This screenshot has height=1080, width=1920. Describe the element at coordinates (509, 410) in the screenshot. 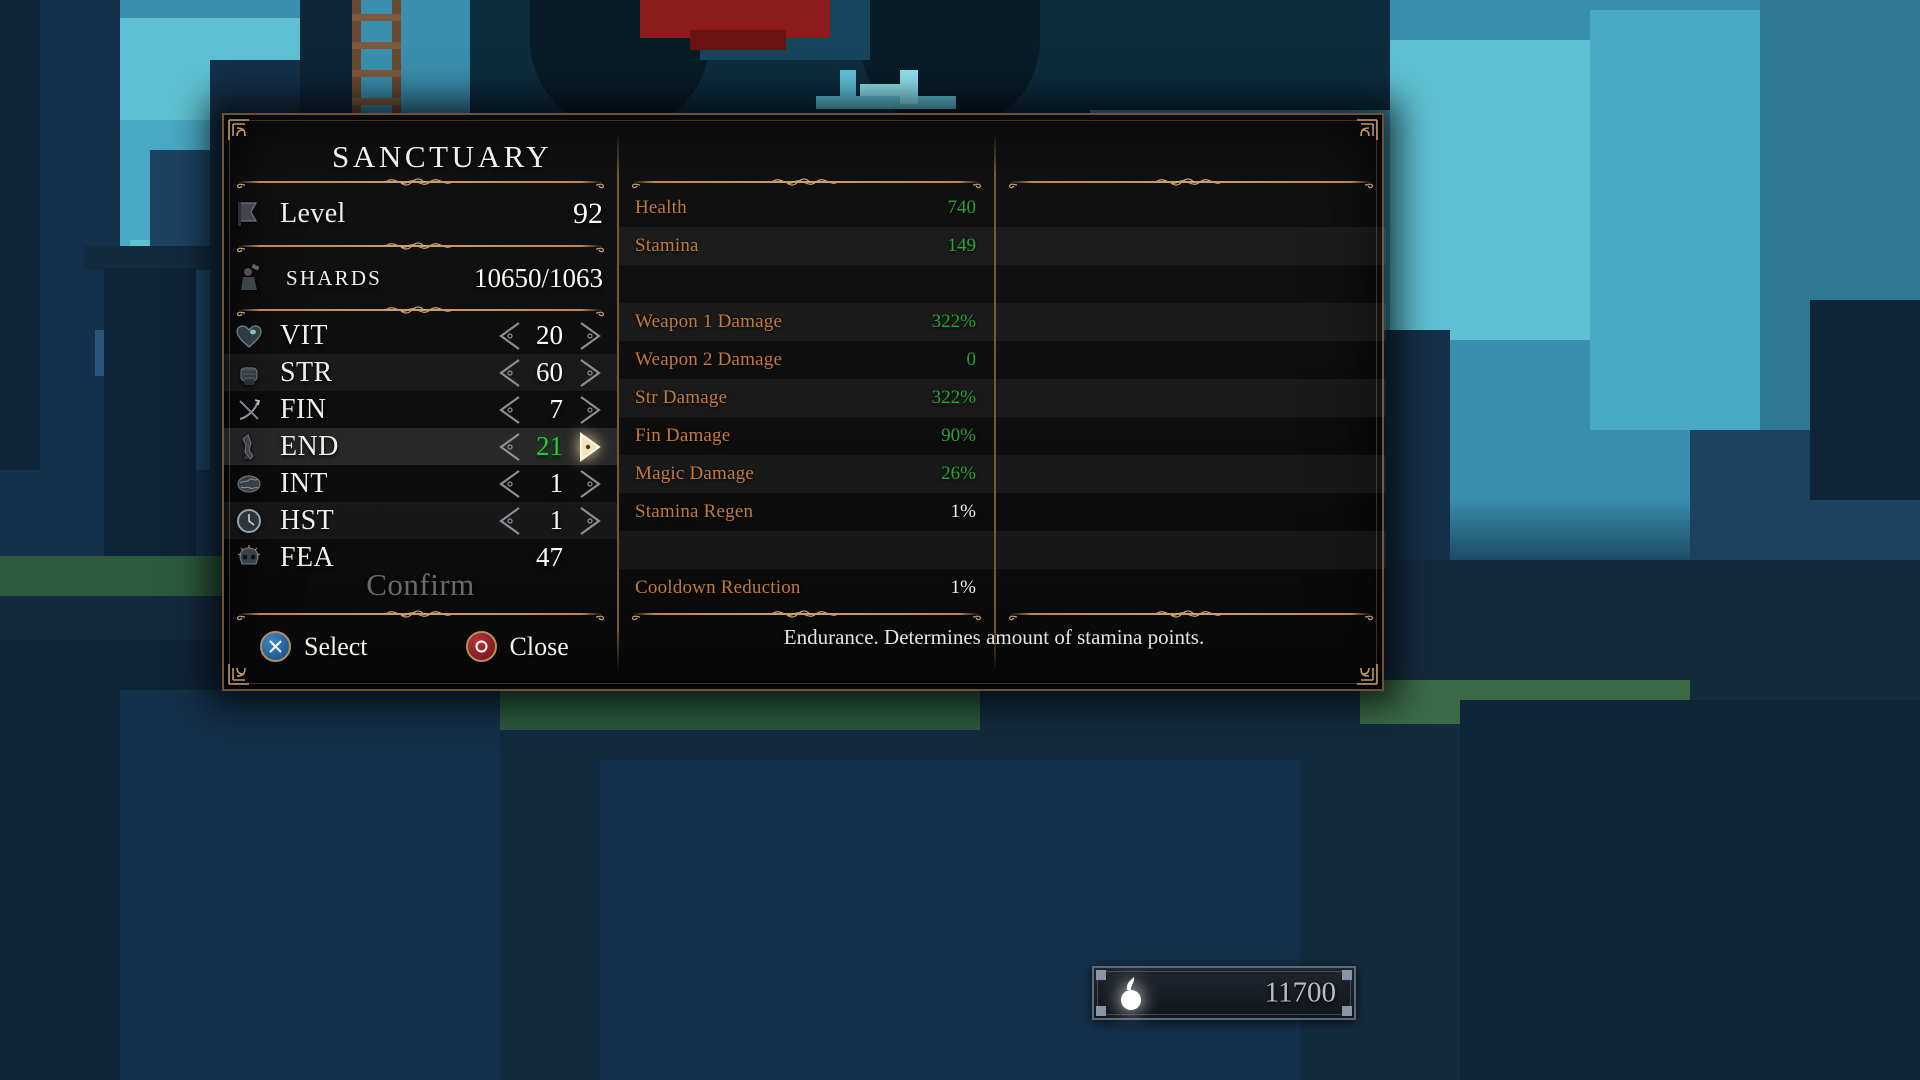

I see `decrease-fin-arrow-icon` at that location.